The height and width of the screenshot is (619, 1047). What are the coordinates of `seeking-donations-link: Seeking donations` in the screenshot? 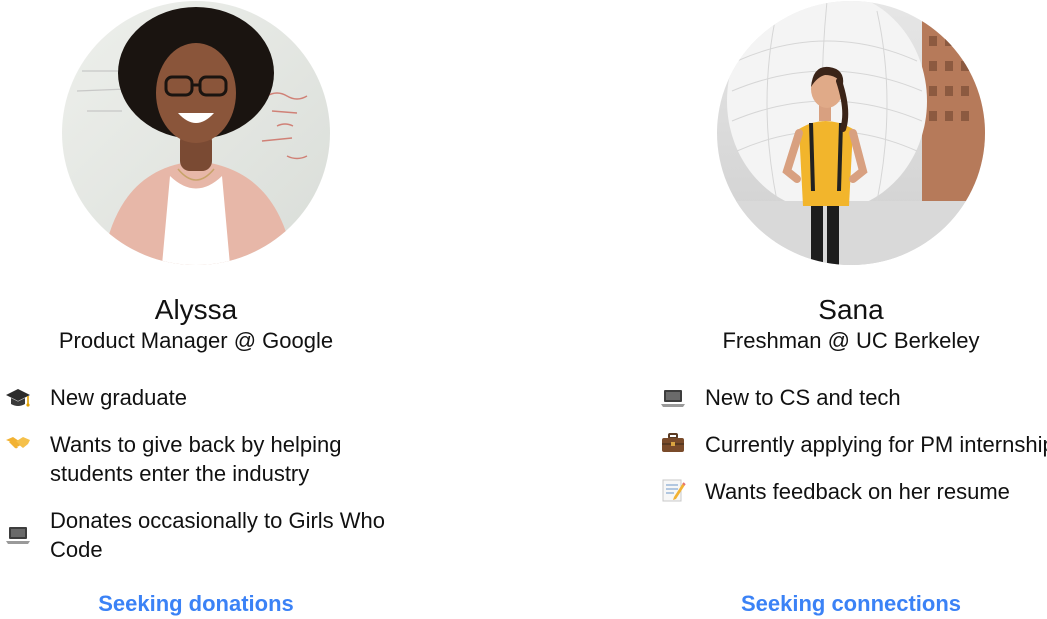 It's located at (196, 604).